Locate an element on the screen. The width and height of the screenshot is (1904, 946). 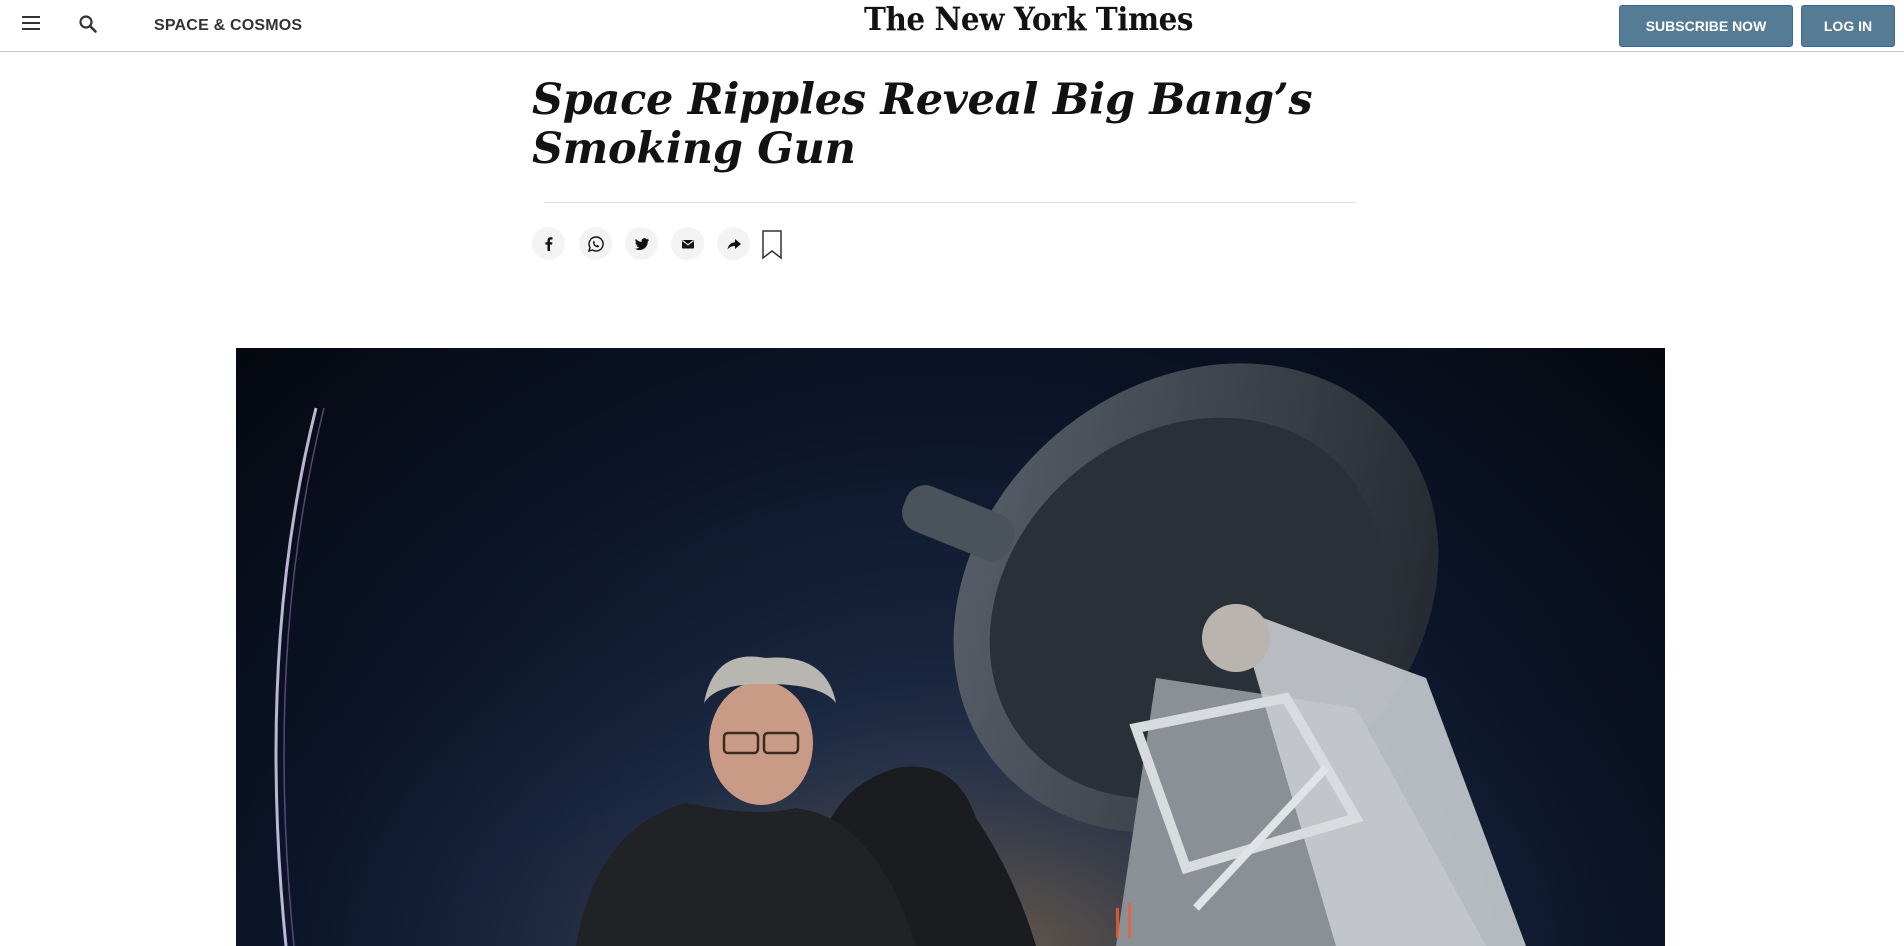
share-icon is located at coordinates (734, 244).